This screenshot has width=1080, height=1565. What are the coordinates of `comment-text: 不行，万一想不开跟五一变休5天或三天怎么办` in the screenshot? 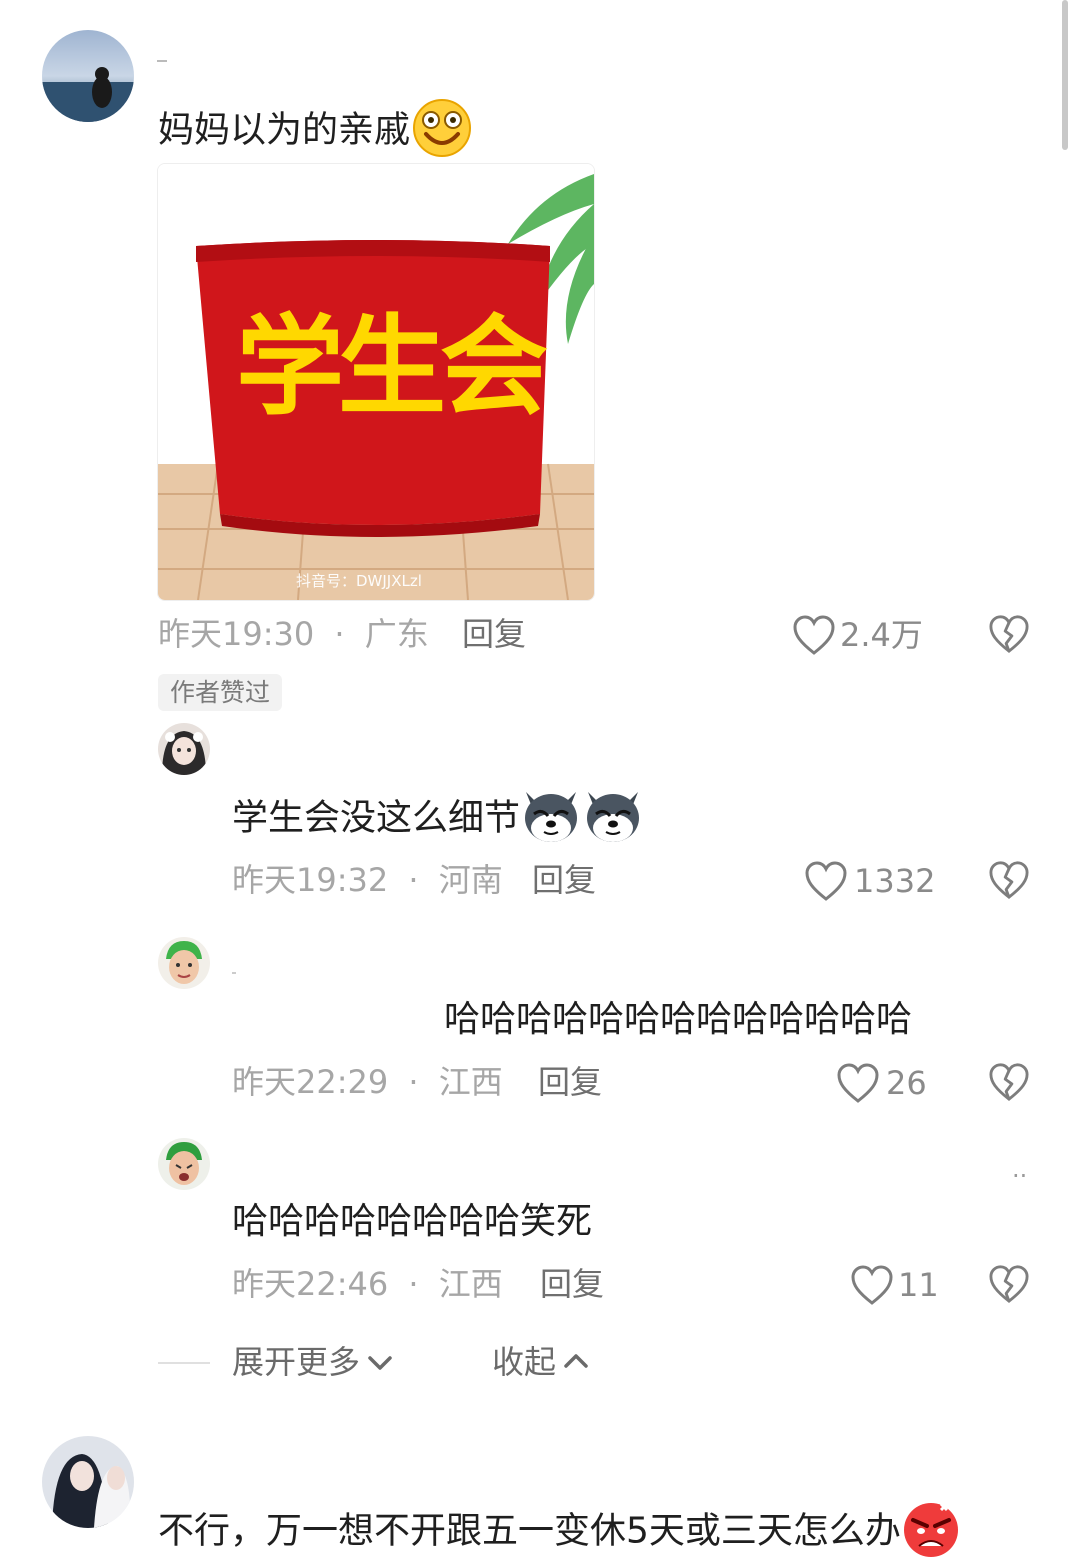 It's located at (559, 1532).